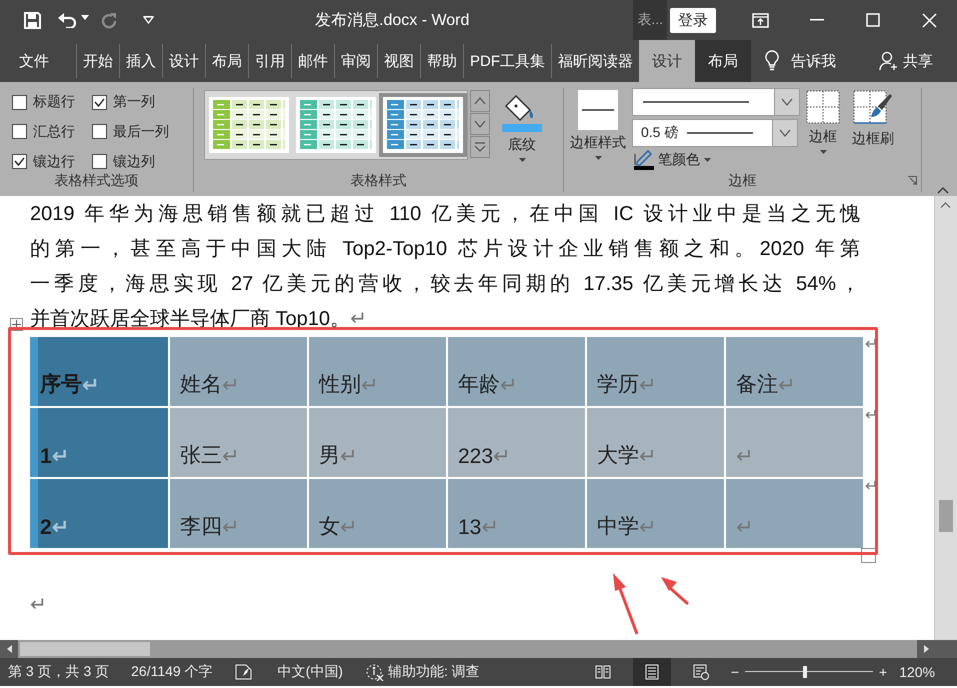 This screenshot has width=957, height=688. I want to click on table-cell: 女↵, so click(377, 513).